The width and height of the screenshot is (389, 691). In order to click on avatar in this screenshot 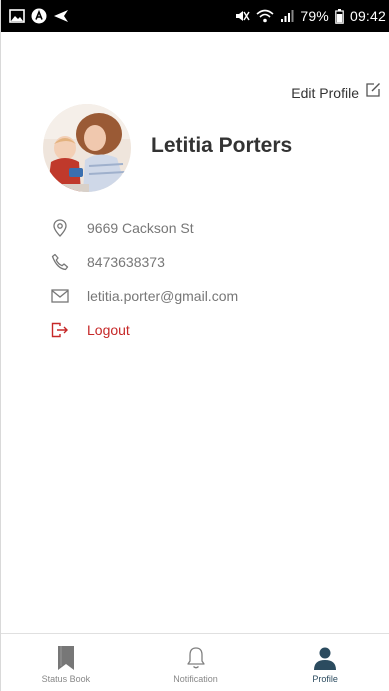, I will do `click(87, 148)`.